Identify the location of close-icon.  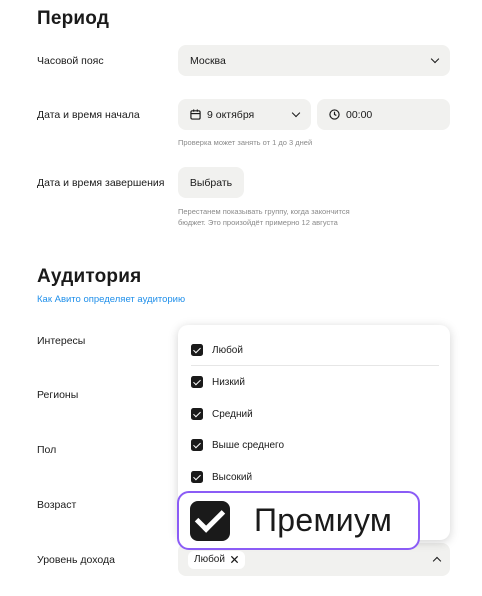
(234, 559).